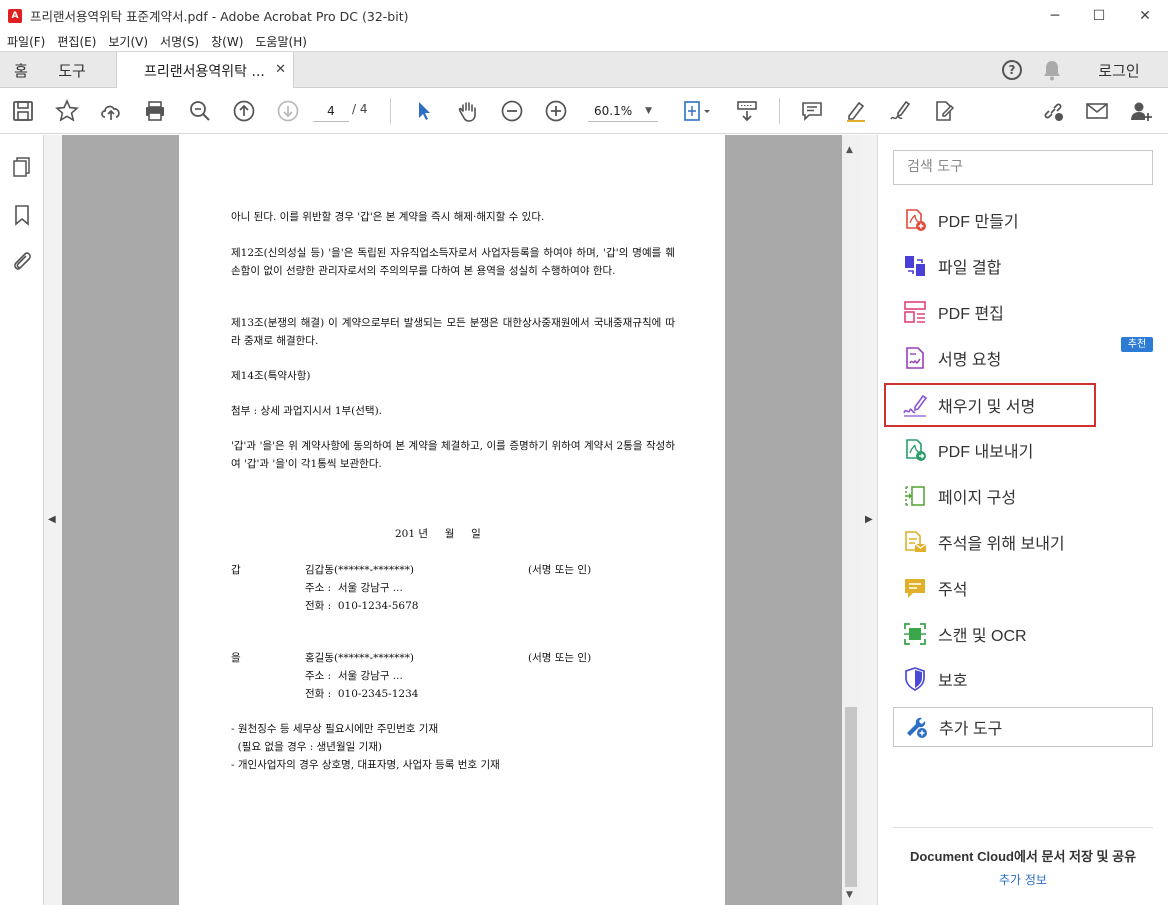 This screenshot has height=905, width=1168. Describe the element at coordinates (281, 41) in the screenshot. I see `menu-help: 도움말(H)` at that location.